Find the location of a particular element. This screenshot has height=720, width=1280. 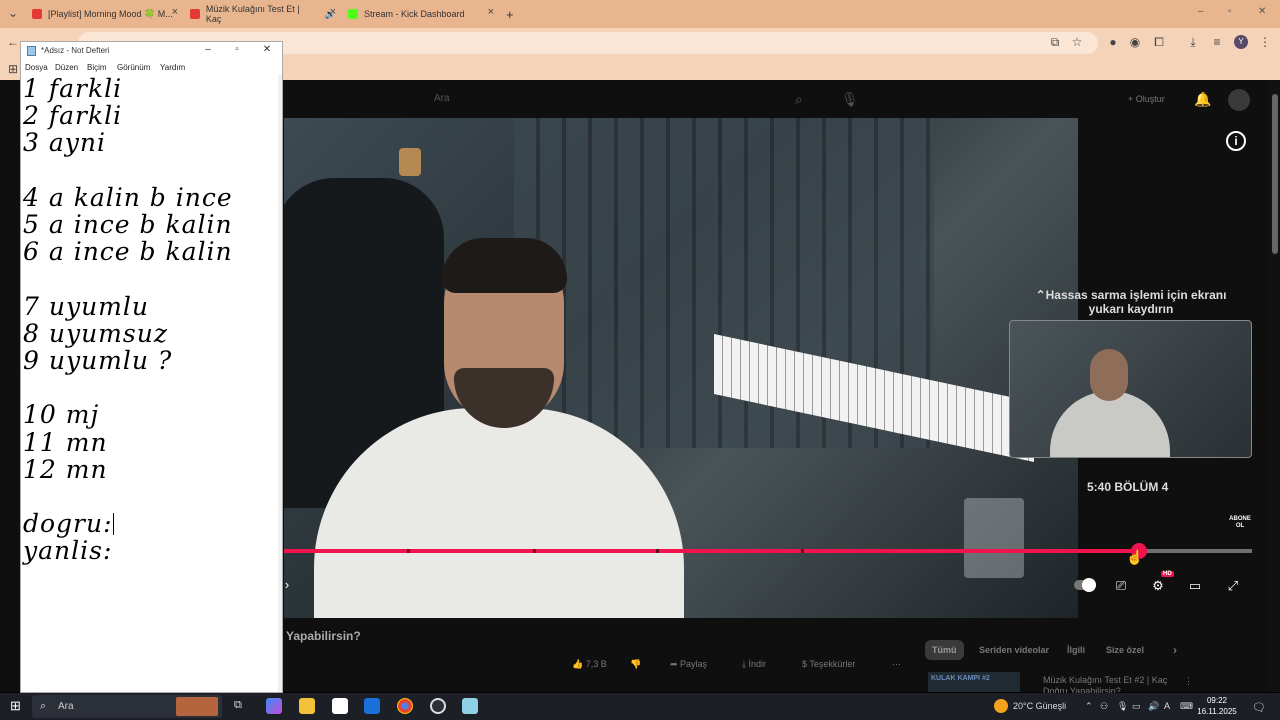

subtitles-icon: ⎚ is located at coordinates (1121, 586).